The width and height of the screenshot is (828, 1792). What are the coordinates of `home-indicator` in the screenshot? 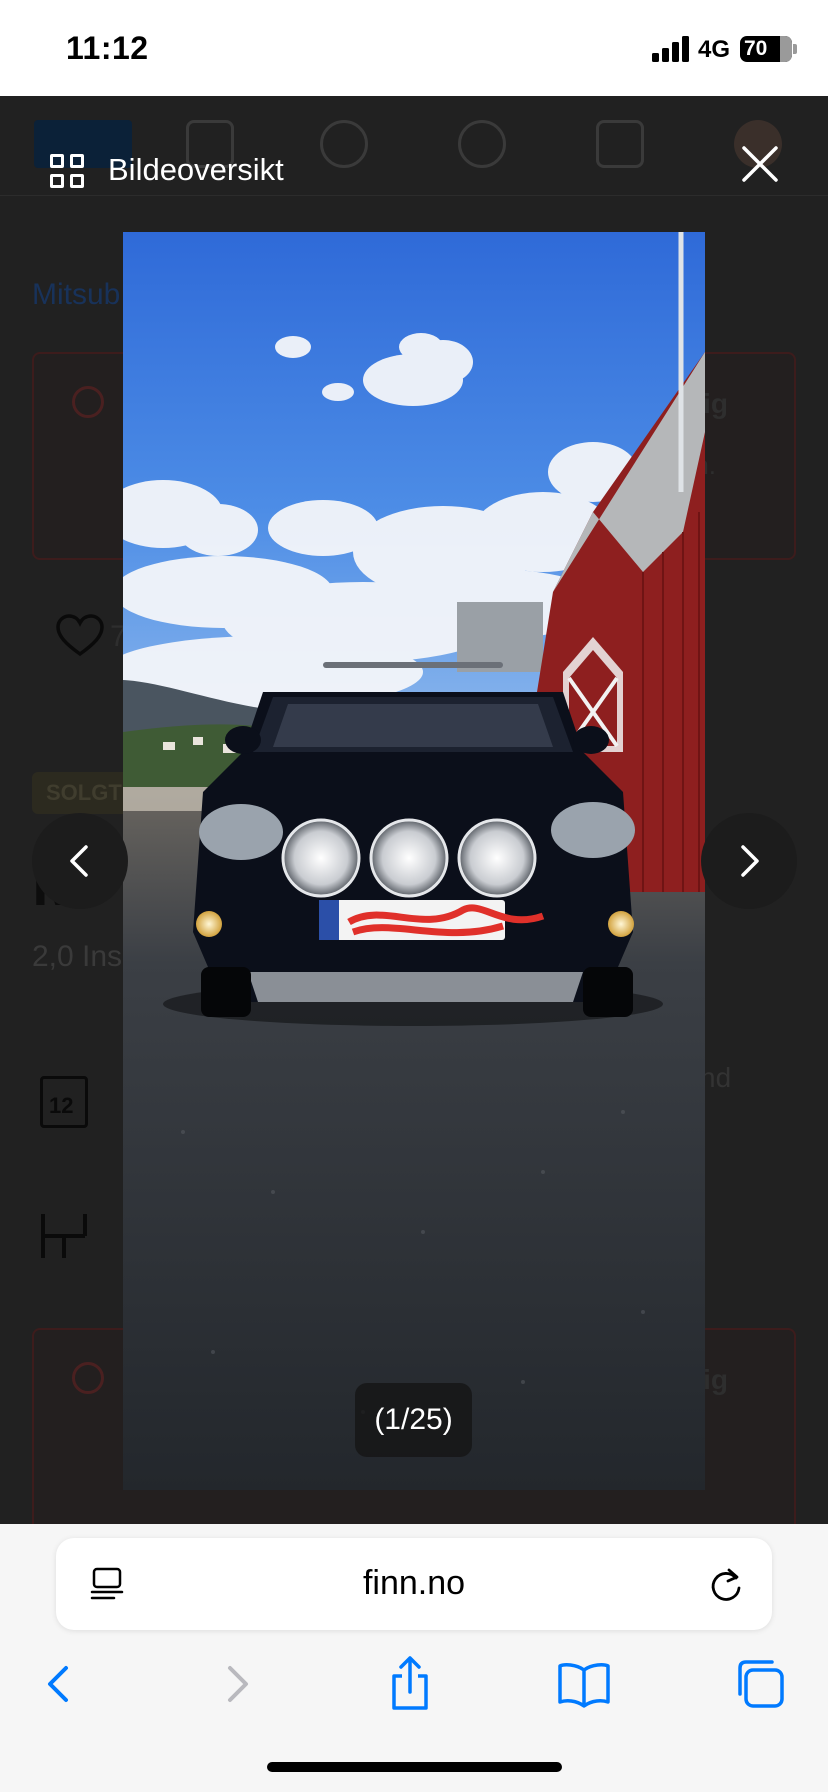 It's located at (414, 1767).